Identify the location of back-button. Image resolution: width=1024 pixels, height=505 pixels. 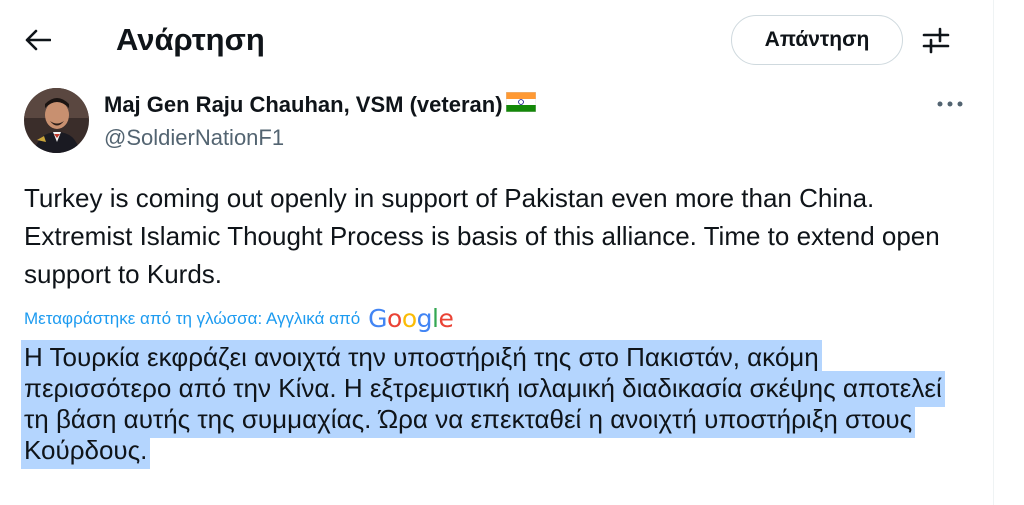
(38, 40).